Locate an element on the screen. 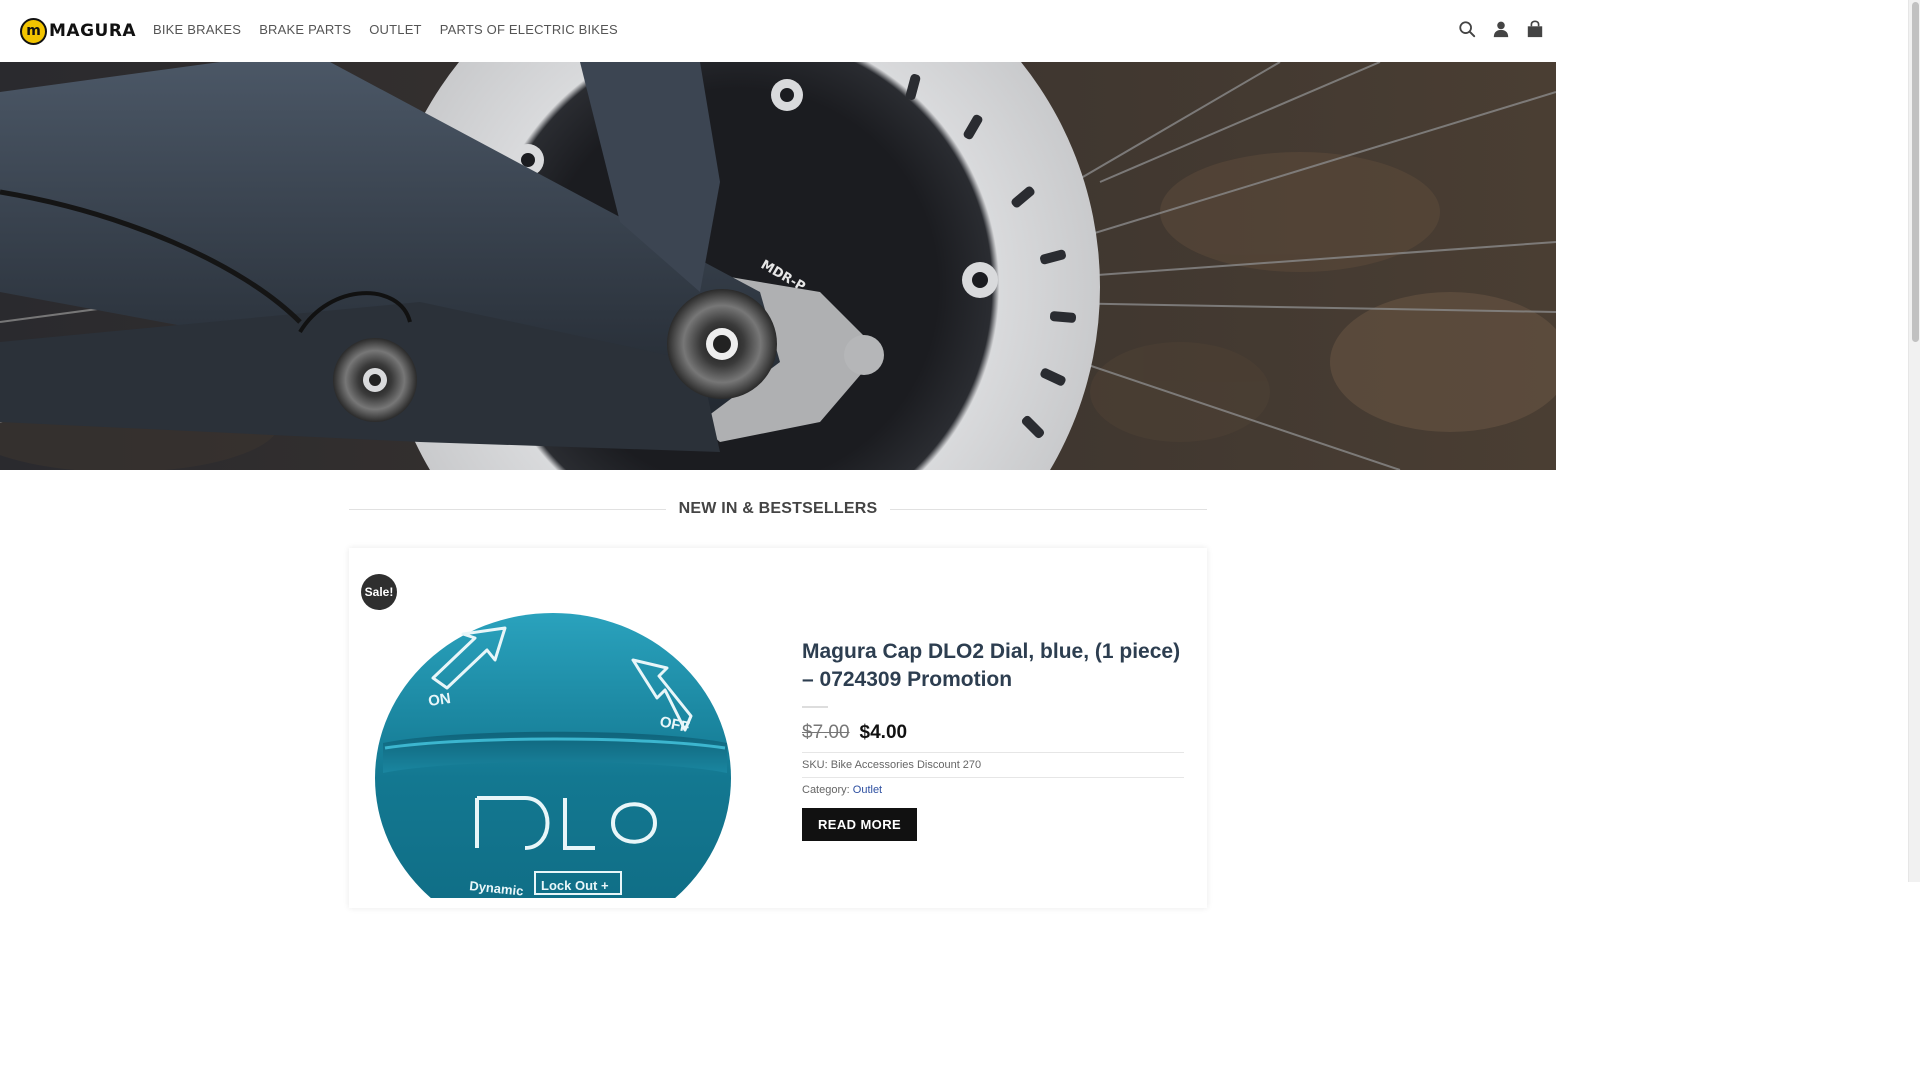 The height and width of the screenshot is (1080, 1920). sale-badge: Sale! is located at coordinates (379, 592).